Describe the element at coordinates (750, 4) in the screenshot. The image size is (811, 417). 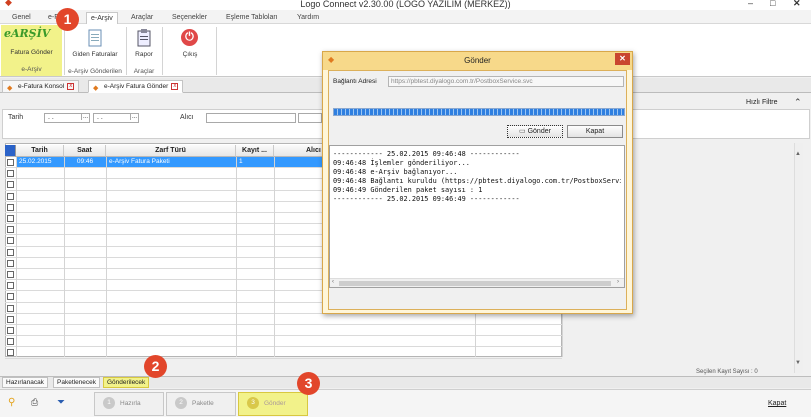
I see `minimize-icon: –` at that location.